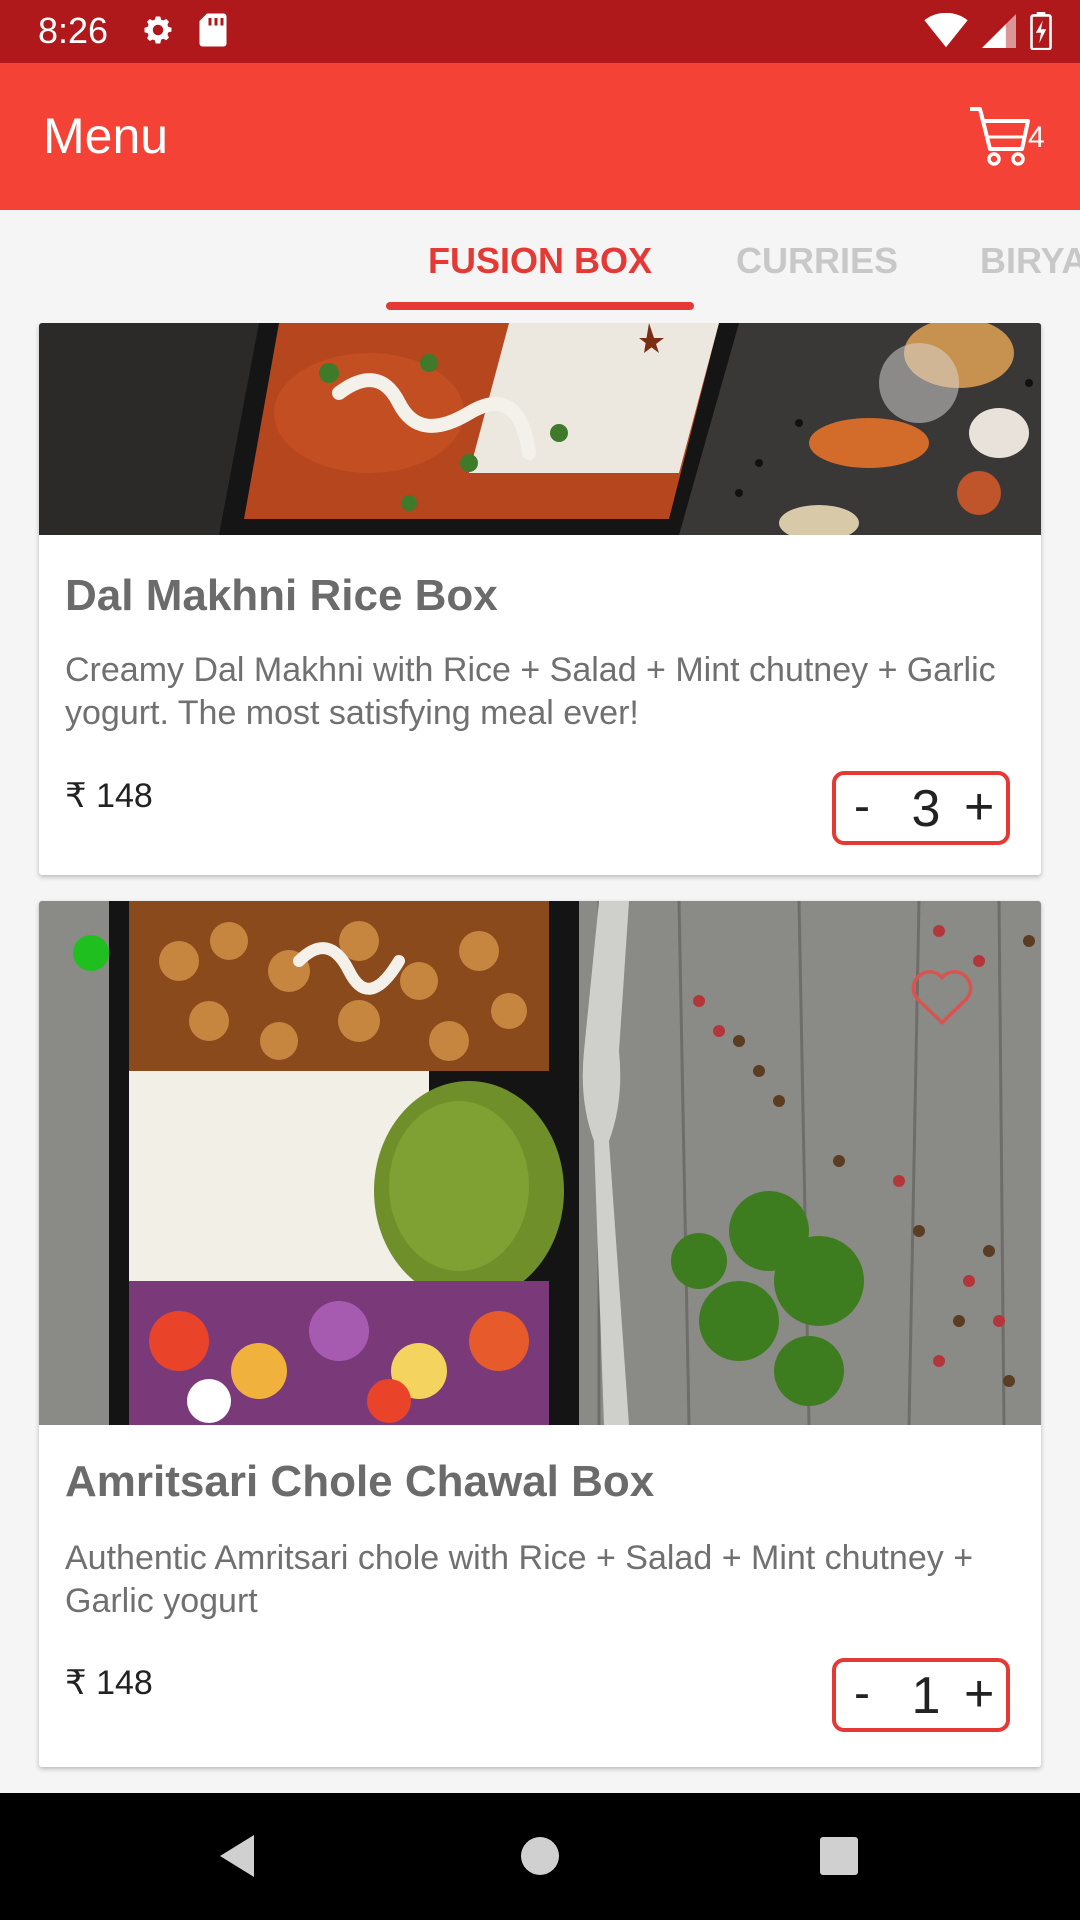 Image resolution: width=1080 pixels, height=1920 pixels. I want to click on battery-icon, so click(1041, 33).